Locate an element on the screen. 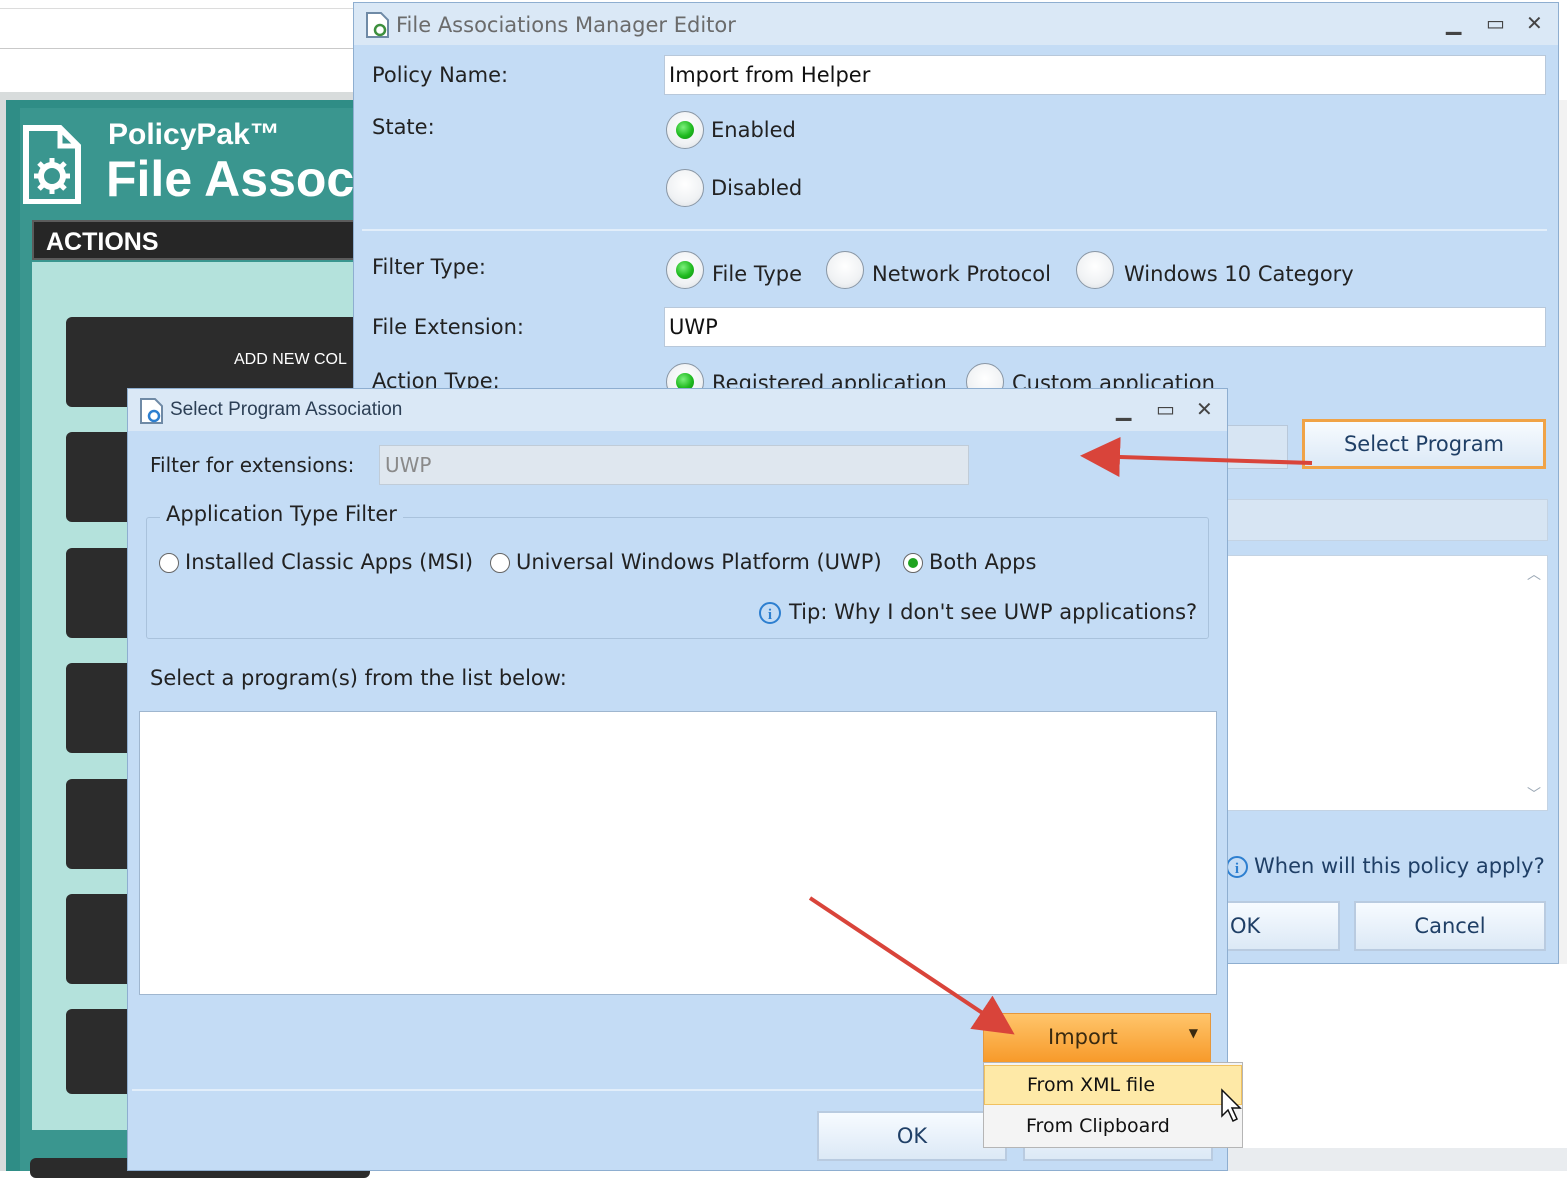 The image size is (1567, 1178). arrow-to-import-icon is located at coordinates (911, 965).